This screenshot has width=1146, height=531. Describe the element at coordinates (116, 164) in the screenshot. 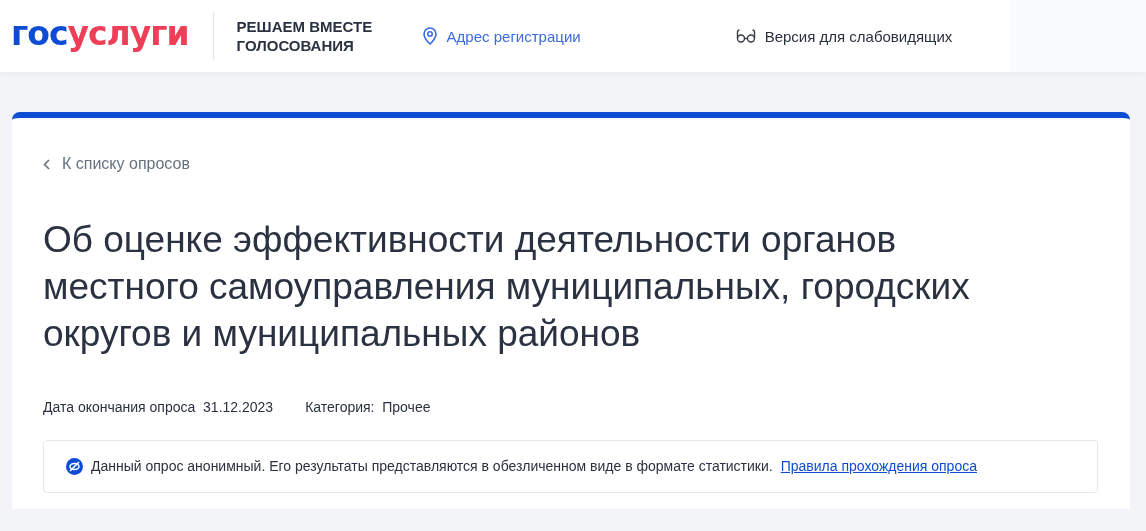

I see `back-link: К списку опросов` at that location.